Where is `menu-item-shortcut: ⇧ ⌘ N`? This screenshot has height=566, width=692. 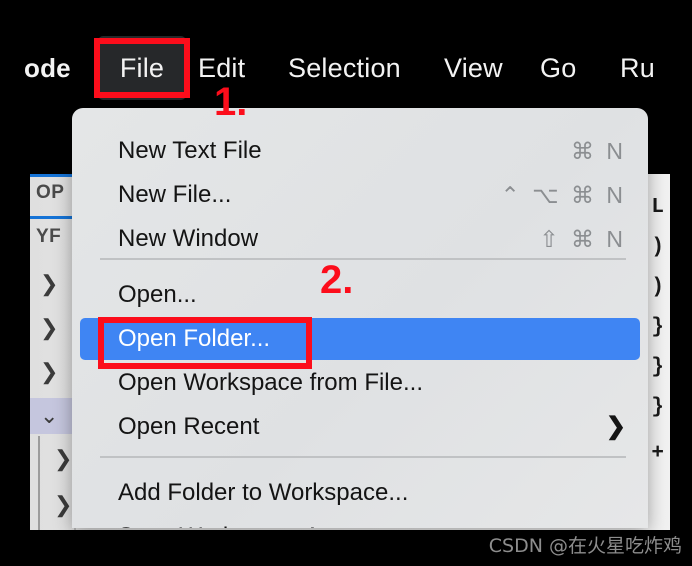 menu-item-shortcut: ⇧ ⌘ N is located at coordinates (582, 239).